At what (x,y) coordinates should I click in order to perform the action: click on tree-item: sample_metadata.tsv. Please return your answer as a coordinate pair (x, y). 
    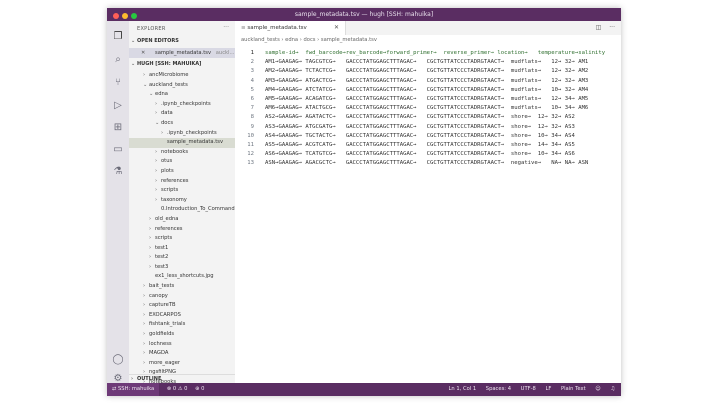
    Looking at the image, I should click on (182, 143).